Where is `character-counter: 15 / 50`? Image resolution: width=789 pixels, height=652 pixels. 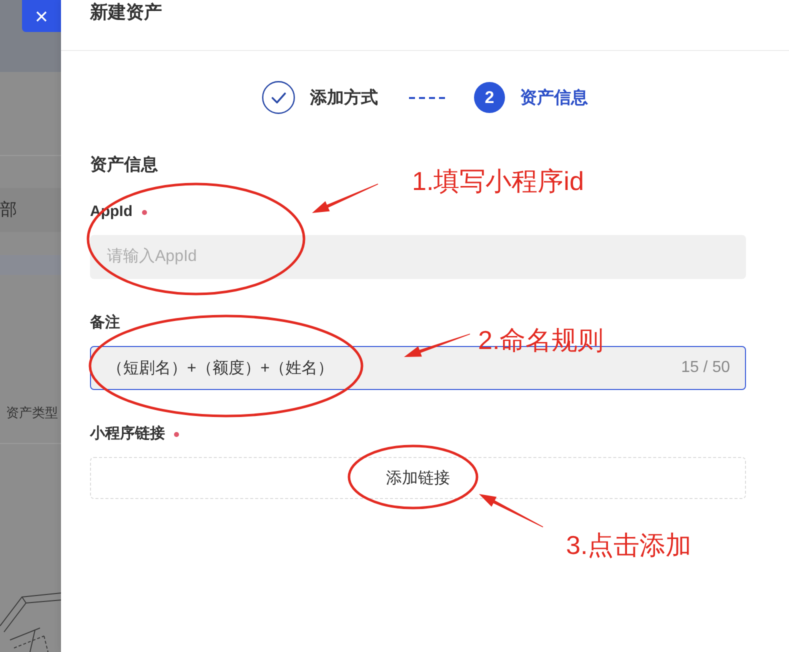
character-counter: 15 / 50 is located at coordinates (705, 368).